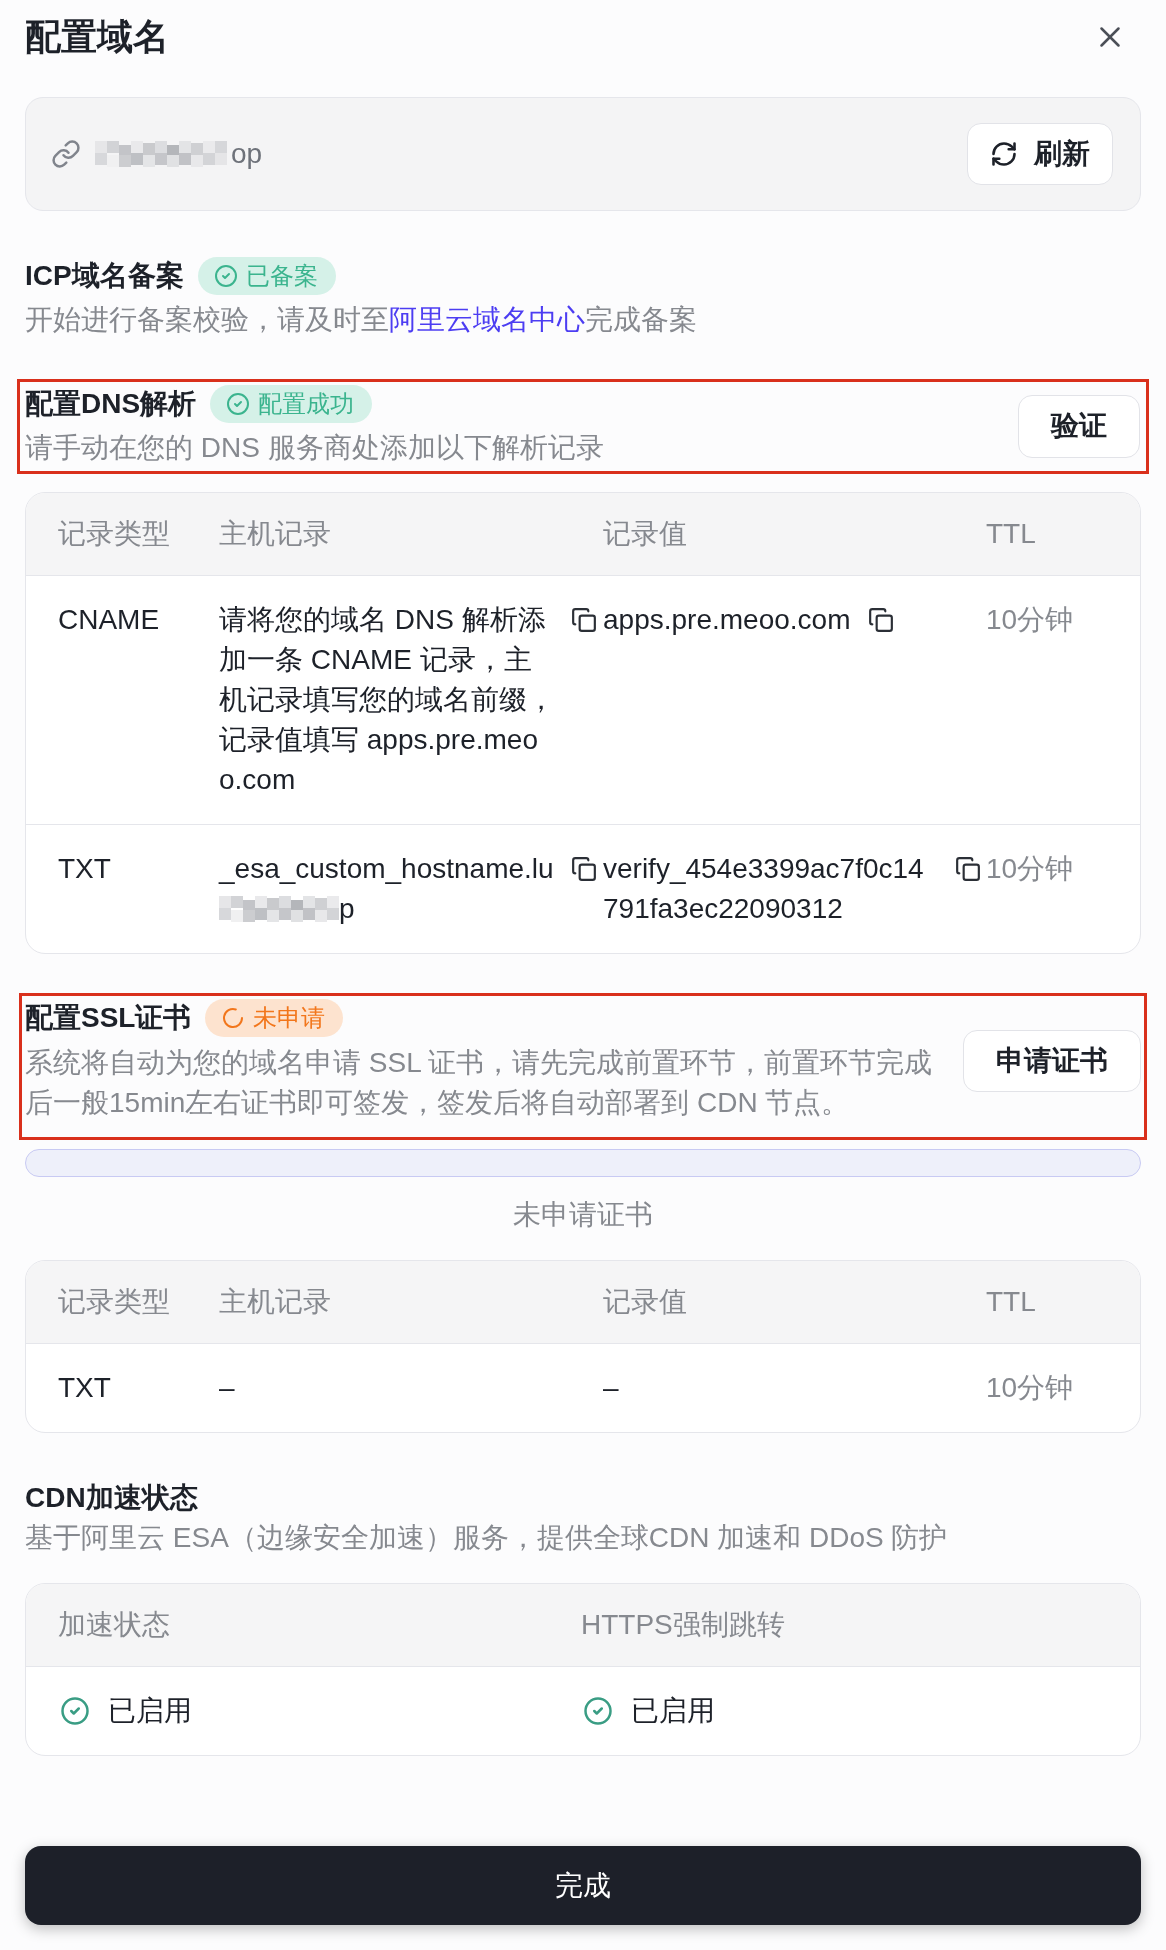  Describe the element at coordinates (387, 869) in the screenshot. I see `host-record: _esa_custom_hostname.lu` at that location.